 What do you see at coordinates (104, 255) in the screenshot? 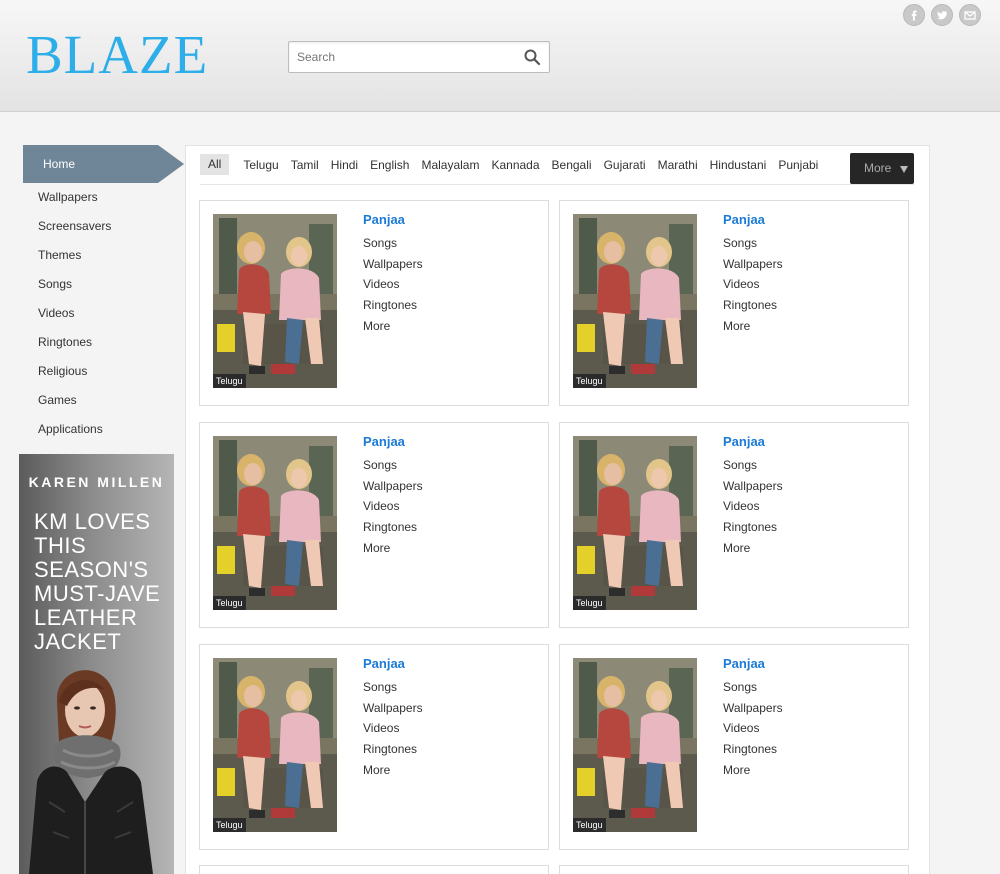
I see `sidebar-item-themes: Themes` at bounding box center [104, 255].